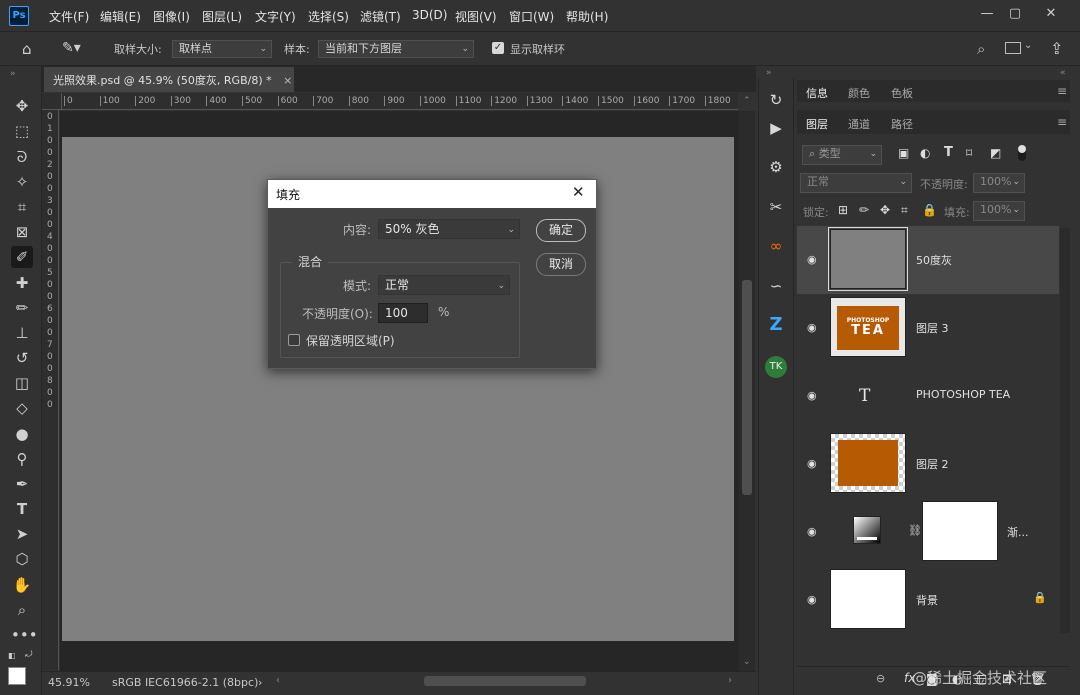 This screenshot has width=1080, height=695. Describe the element at coordinates (859, 124) in the screenshot. I see `tab-channels: 通道` at that location.